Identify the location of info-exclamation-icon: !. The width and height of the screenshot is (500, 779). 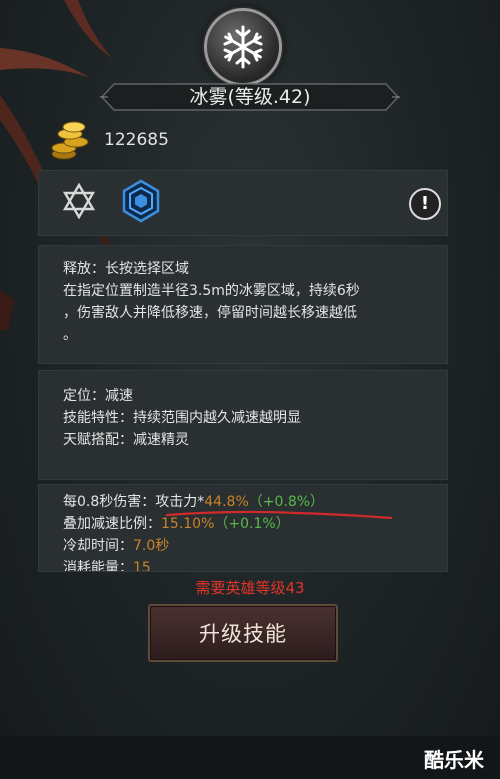
(425, 204).